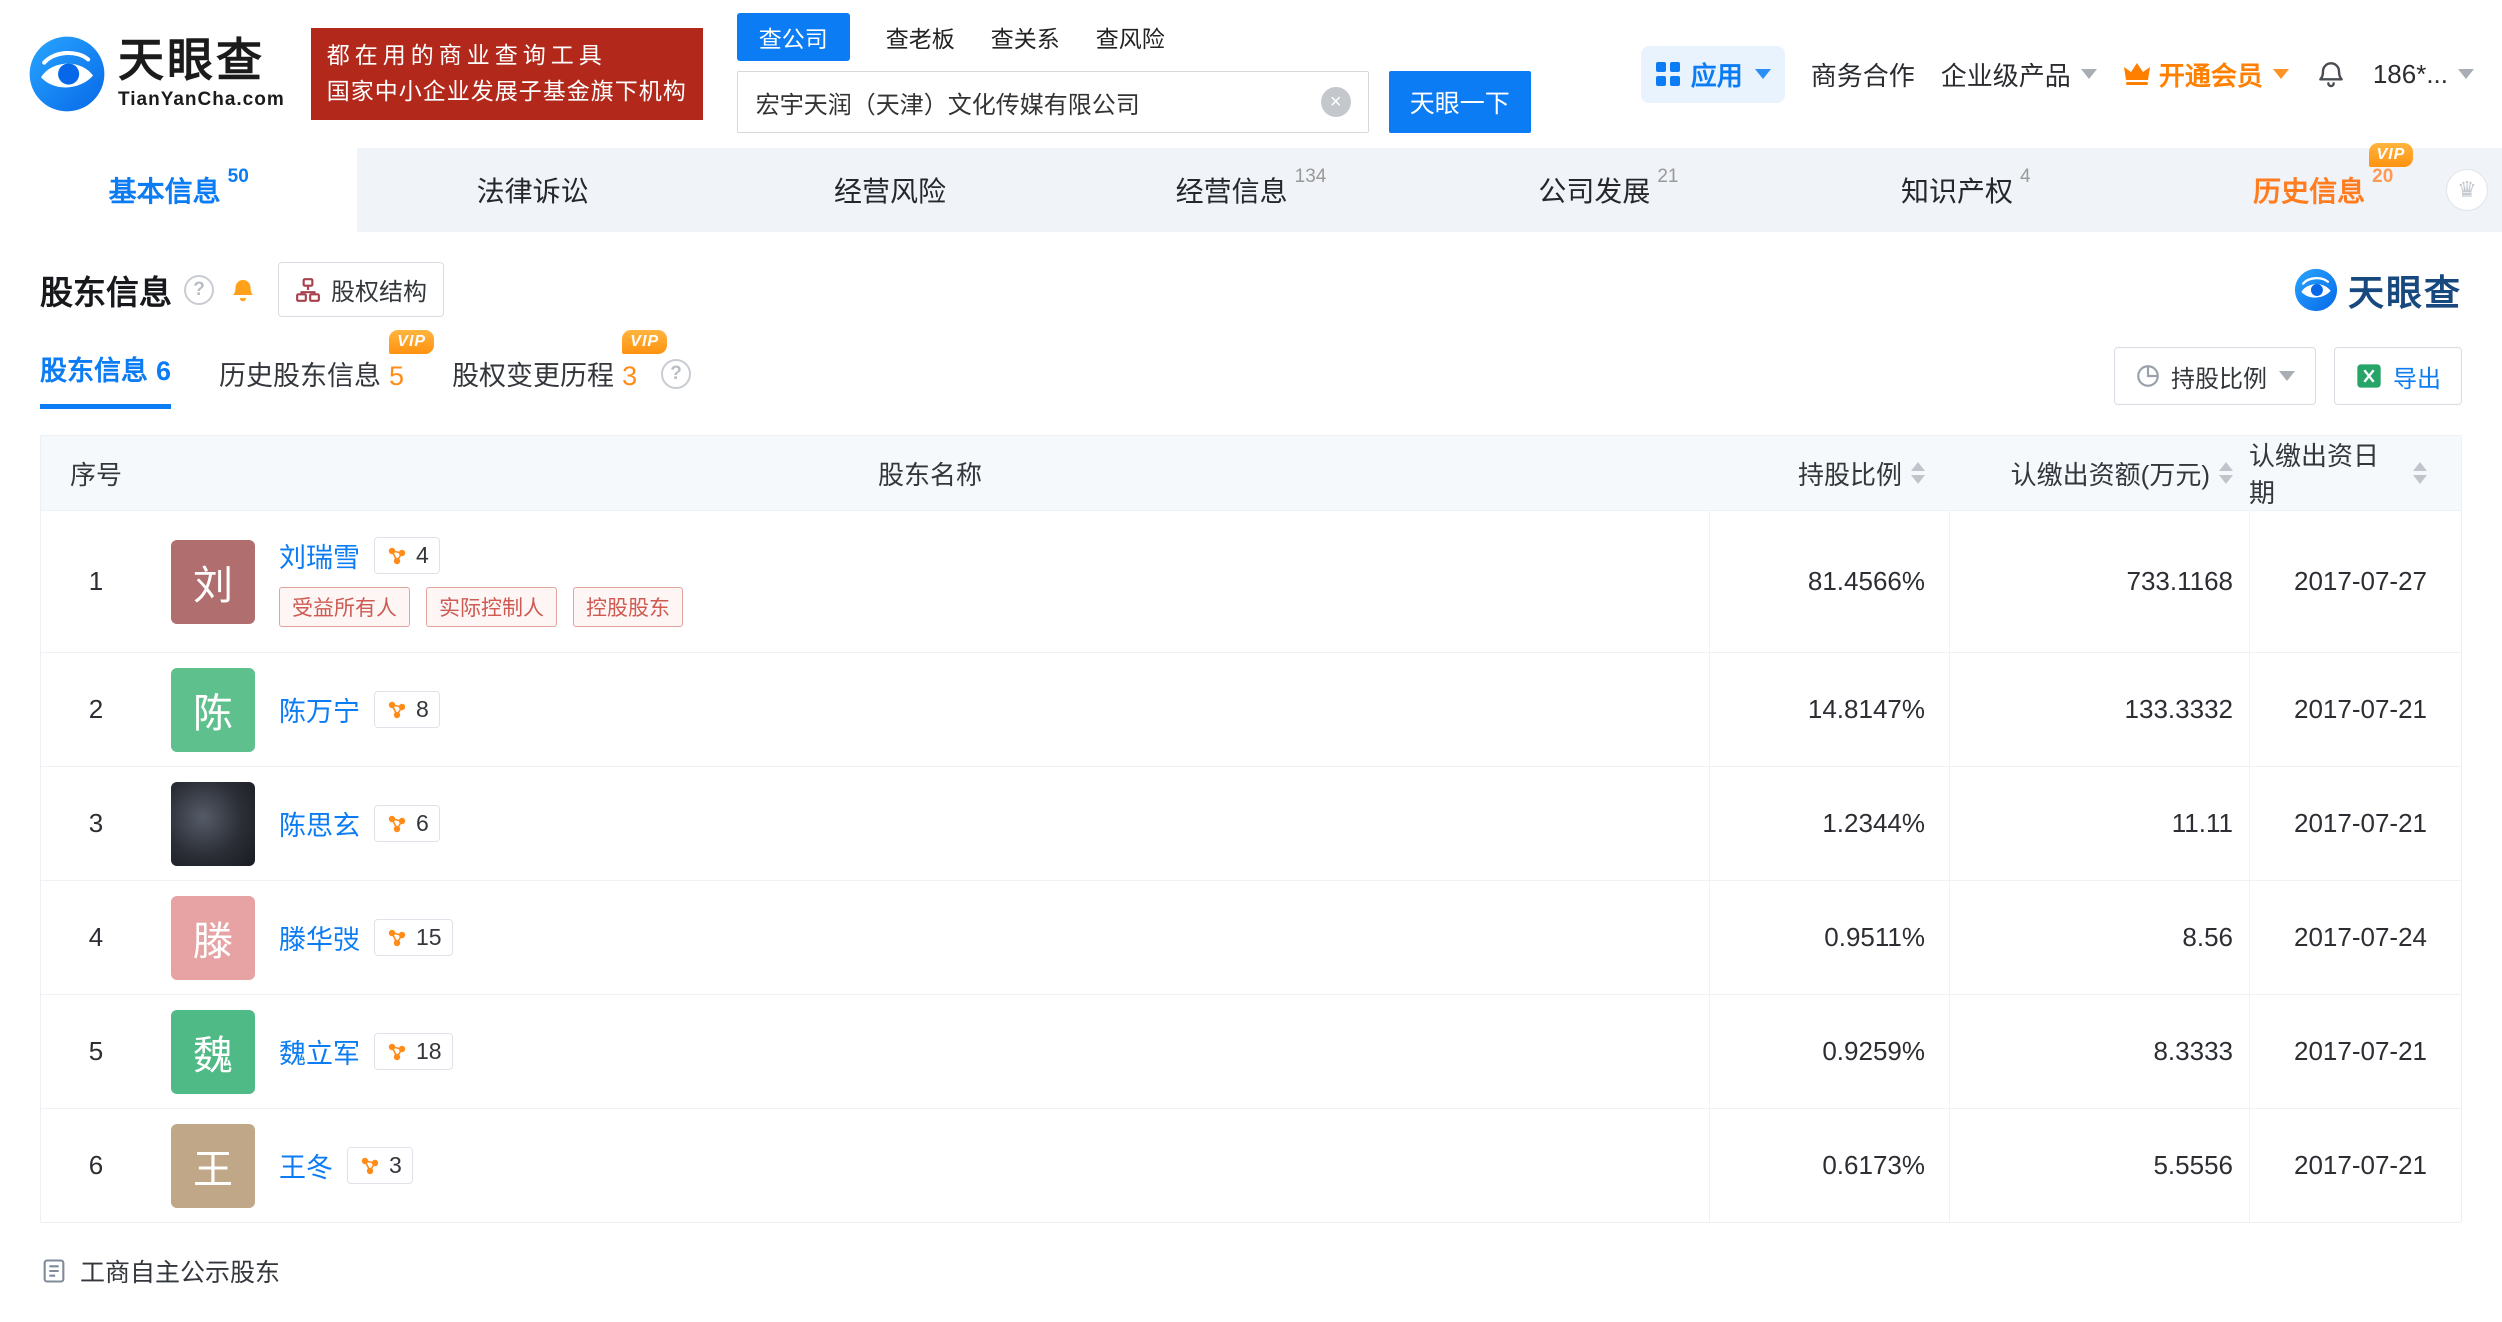 The height and width of the screenshot is (1322, 2502). What do you see at coordinates (890, 191) in the screenshot?
I see `tab-label: 经营风险` at bounding box center [890, 191].